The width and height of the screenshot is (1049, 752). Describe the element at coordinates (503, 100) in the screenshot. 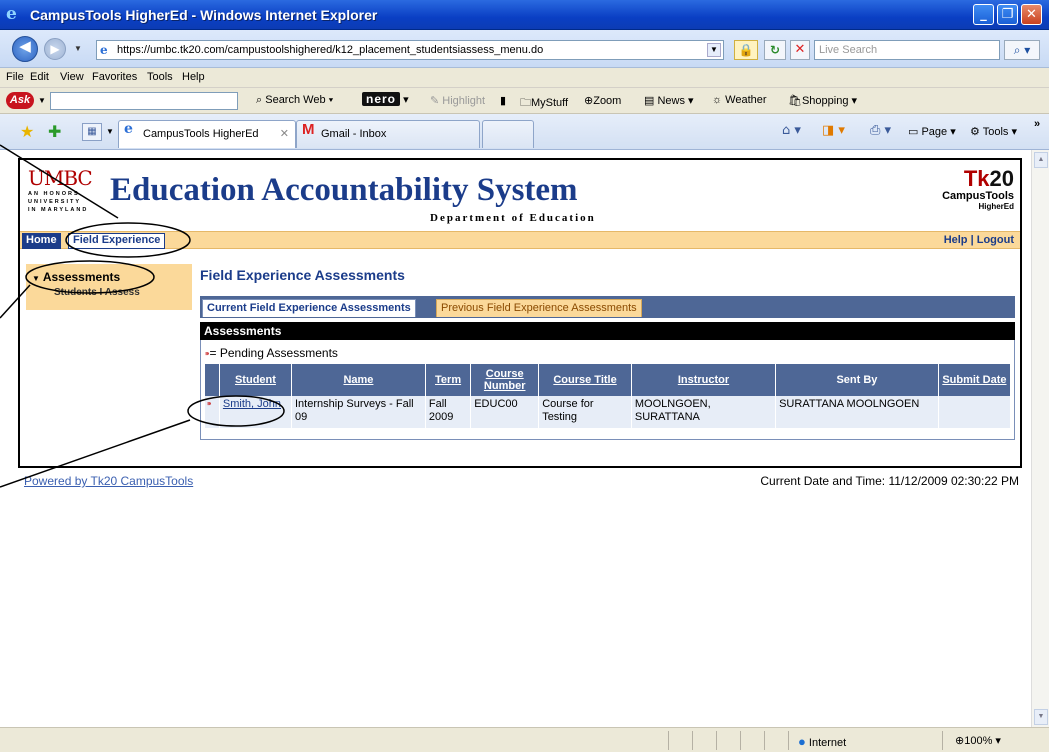

I see `bookmark-icon: ▮` at that location.